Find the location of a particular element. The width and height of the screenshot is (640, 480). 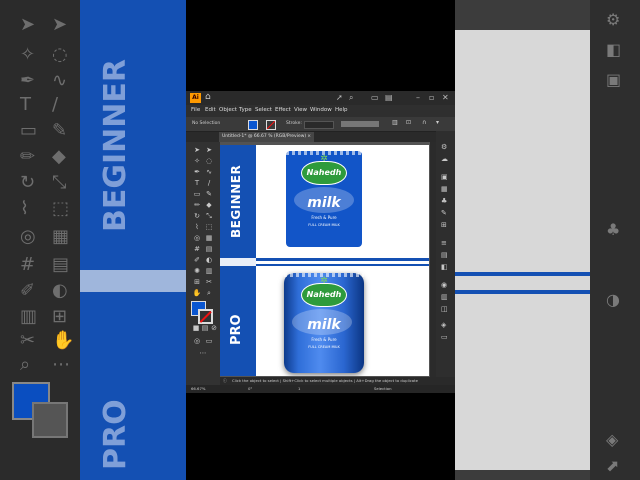

pathfinder-panel-icon: ◫ is located at coordinates (444, 309).